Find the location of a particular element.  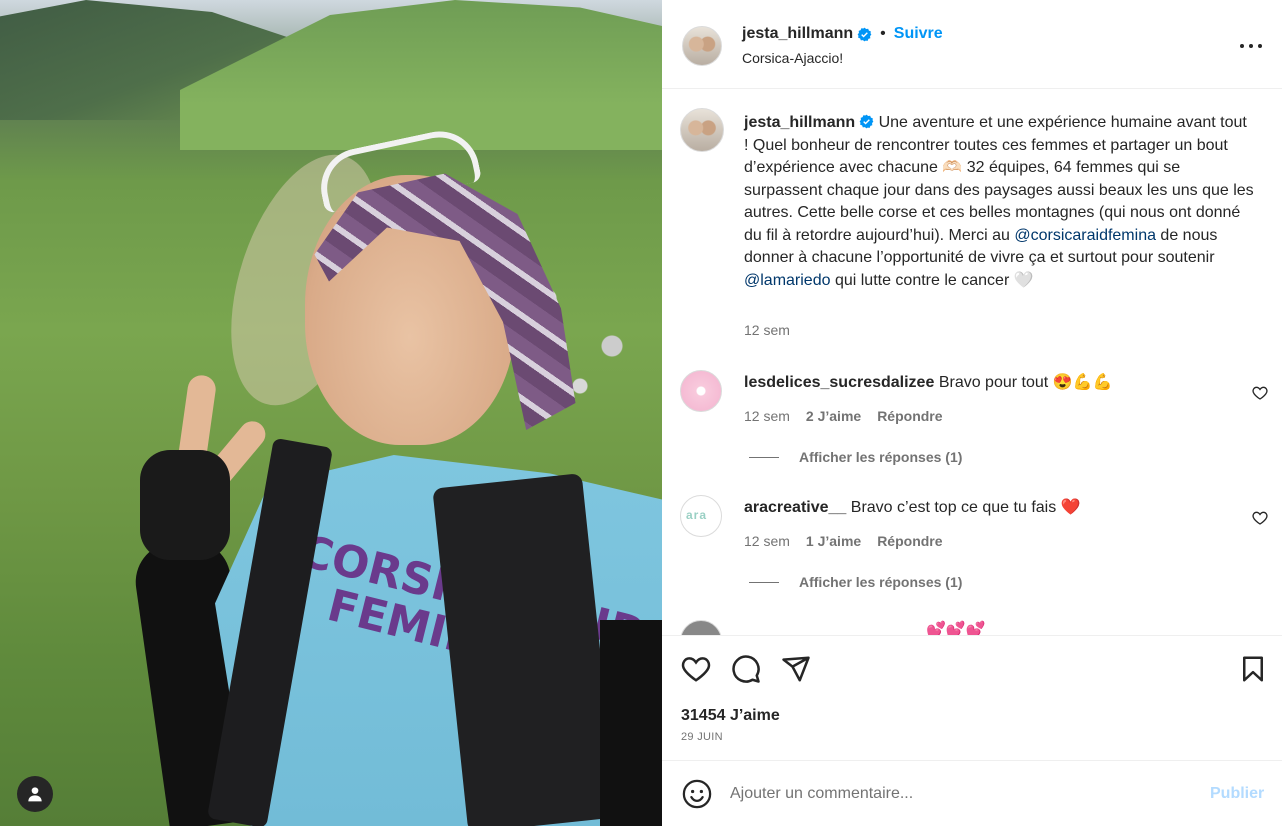

post-location: Corsica-Ajaccio! is located at coordinates (792, 58).